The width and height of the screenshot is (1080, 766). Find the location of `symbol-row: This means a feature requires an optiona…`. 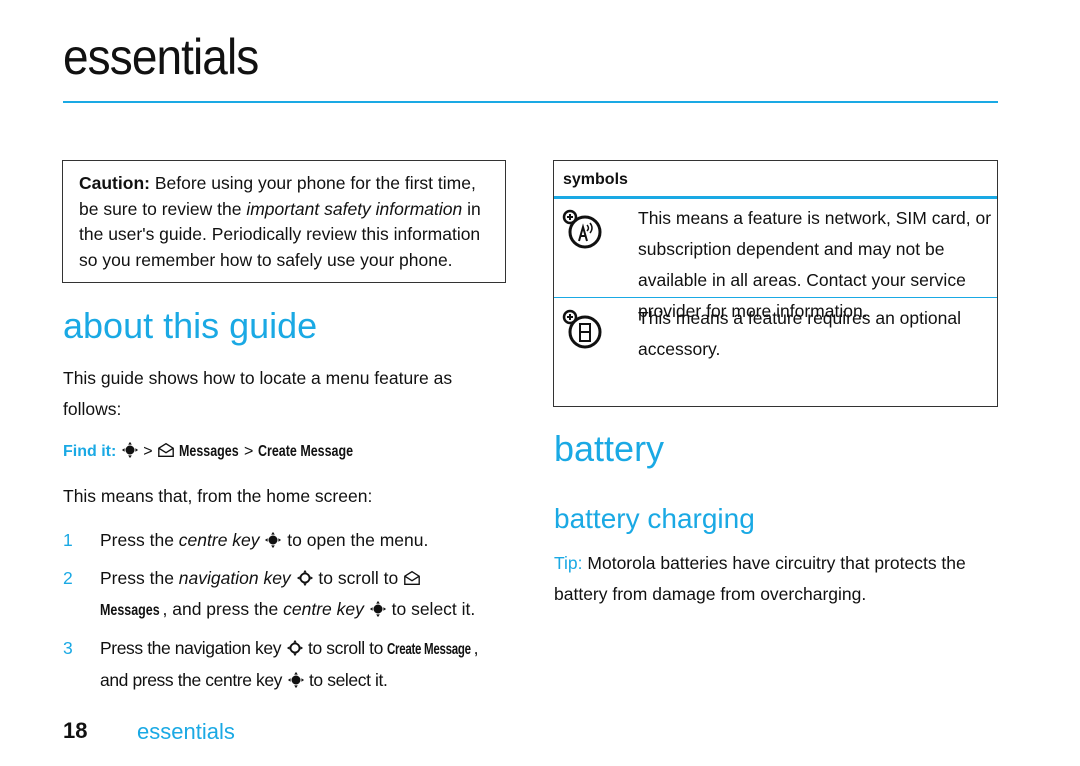

symbol-row: This means a feature requires an optiona… is located at coordinates (775, 331).